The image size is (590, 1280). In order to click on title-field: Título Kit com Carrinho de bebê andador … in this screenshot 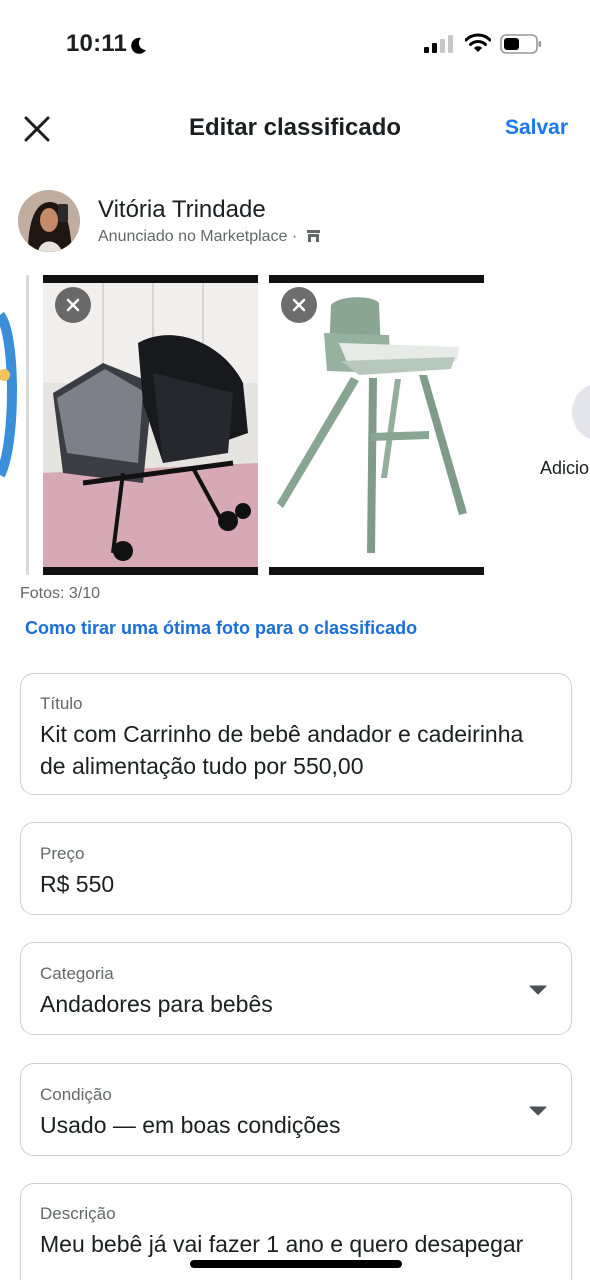, I will do `click(296, 734)`.